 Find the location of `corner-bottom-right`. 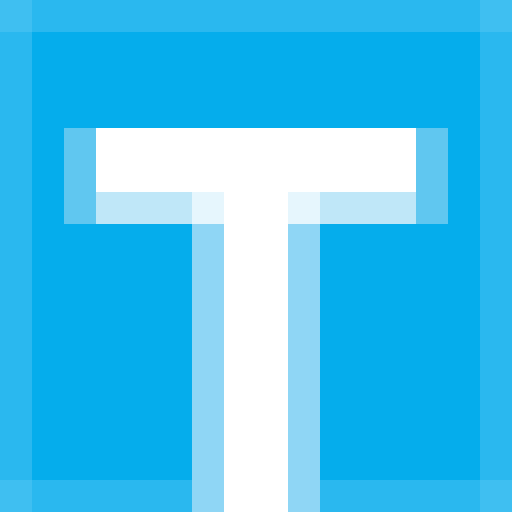

corner-bottom-right is located at coordinates (496, 496).